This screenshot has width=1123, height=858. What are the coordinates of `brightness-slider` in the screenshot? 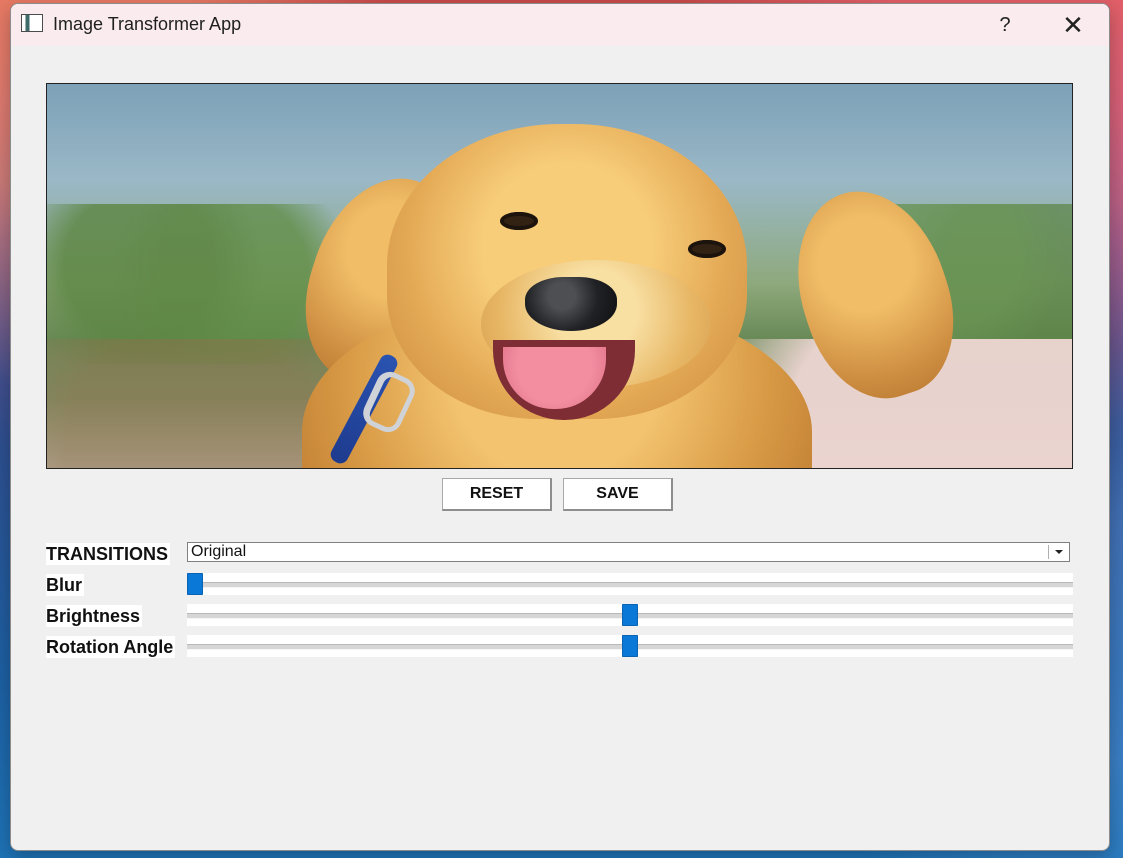 It's located at (630, 615).